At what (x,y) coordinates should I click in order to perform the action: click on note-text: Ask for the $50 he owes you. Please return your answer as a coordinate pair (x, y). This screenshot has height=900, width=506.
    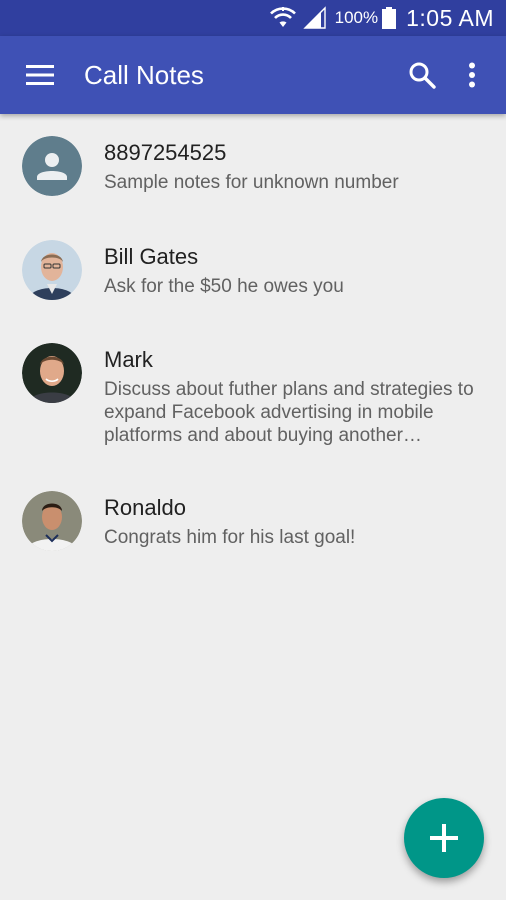
    Looking at the image, I should click on (224, 286).